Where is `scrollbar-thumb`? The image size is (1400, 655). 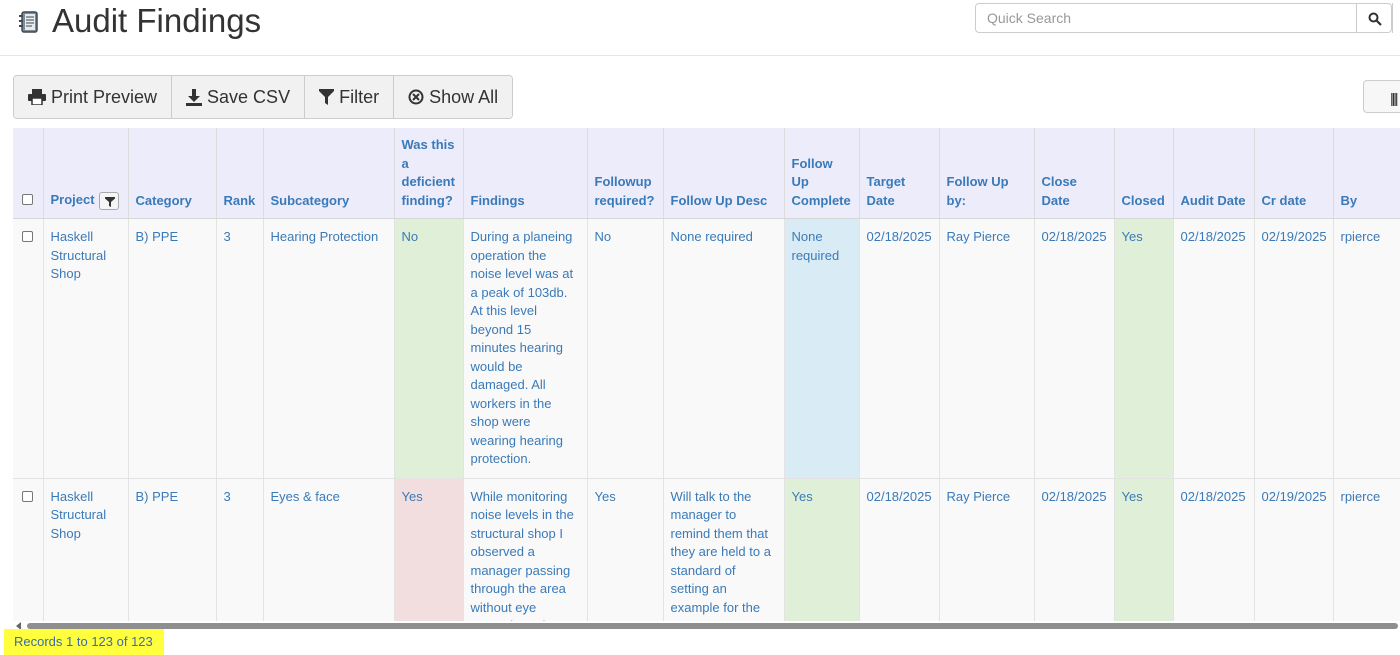
scrollbar-thumb is located at coordinates (712, 626).